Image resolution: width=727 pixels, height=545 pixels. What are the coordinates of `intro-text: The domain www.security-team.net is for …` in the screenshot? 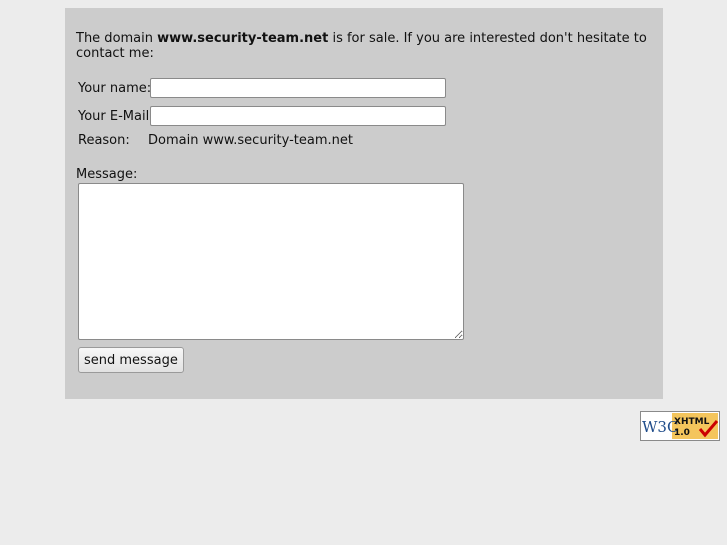 It's located at (363, 46).